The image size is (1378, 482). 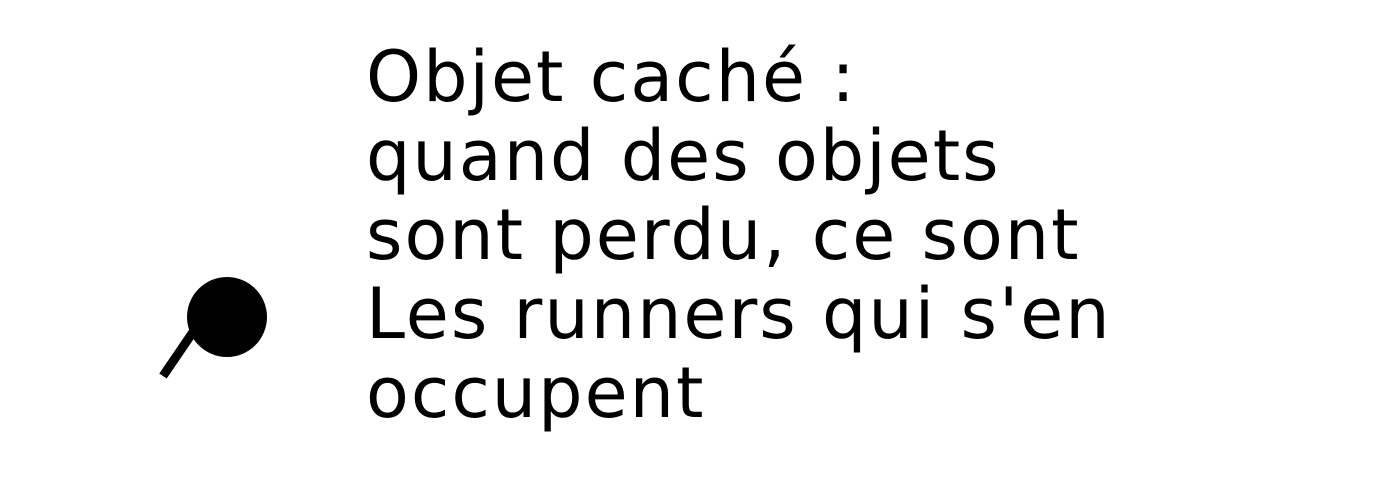 I want to click on caption-line-5: occupent, so click(x=536, y=393).